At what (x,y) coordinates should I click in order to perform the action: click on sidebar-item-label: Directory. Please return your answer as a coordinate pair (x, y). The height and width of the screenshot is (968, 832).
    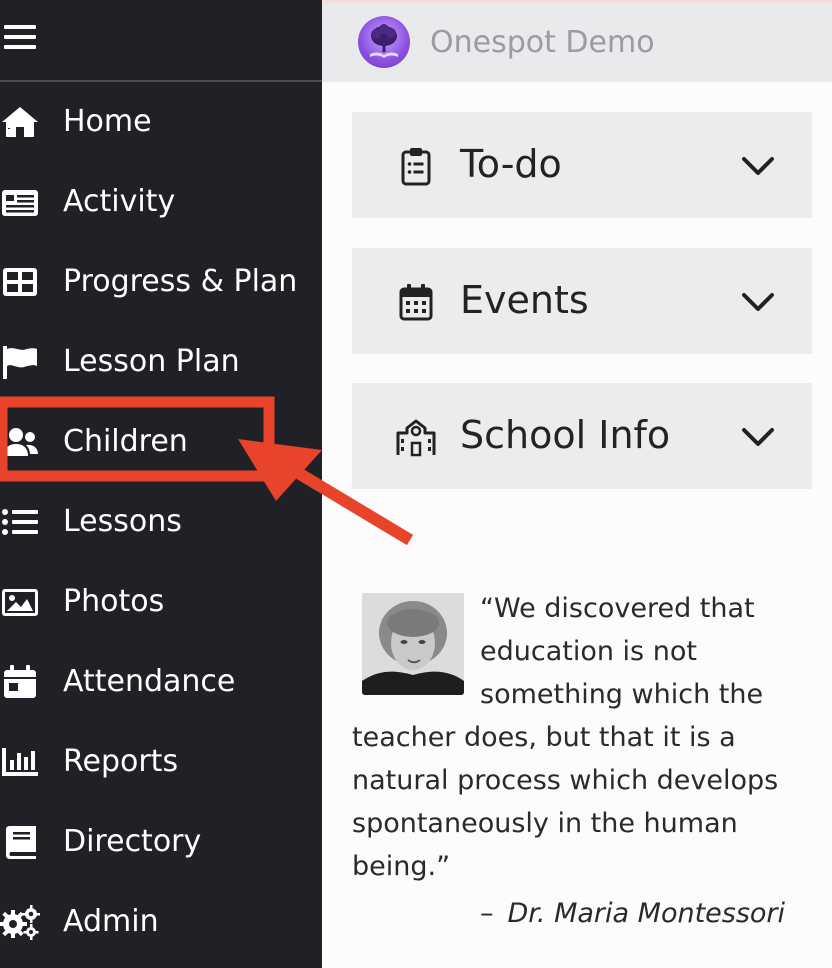
    Looking at the image, I should click on (132, 841).